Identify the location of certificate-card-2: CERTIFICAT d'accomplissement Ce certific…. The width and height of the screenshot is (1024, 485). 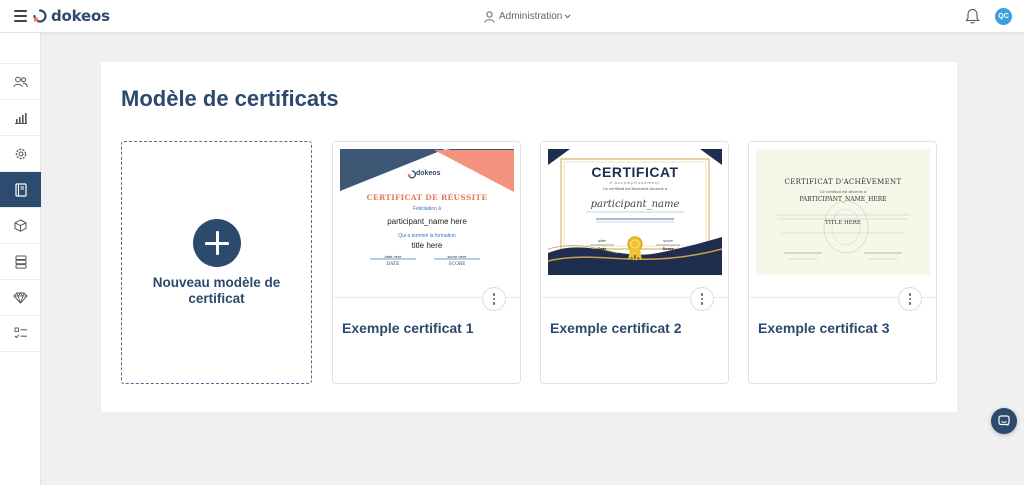
(634, 262).